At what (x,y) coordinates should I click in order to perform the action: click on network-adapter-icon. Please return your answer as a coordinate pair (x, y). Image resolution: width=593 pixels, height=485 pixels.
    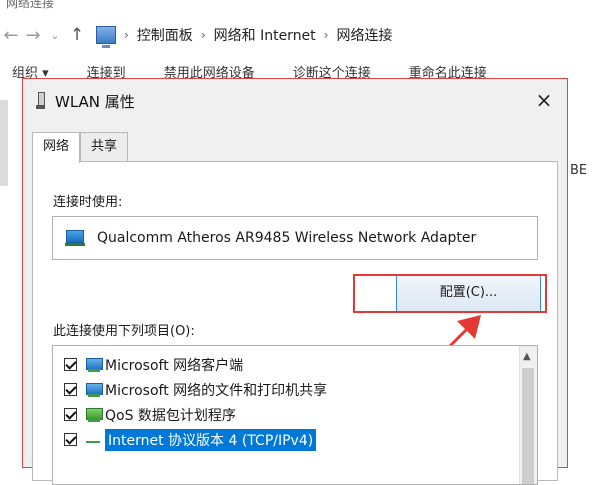
    Looking at the image, I should click on (40, 101).